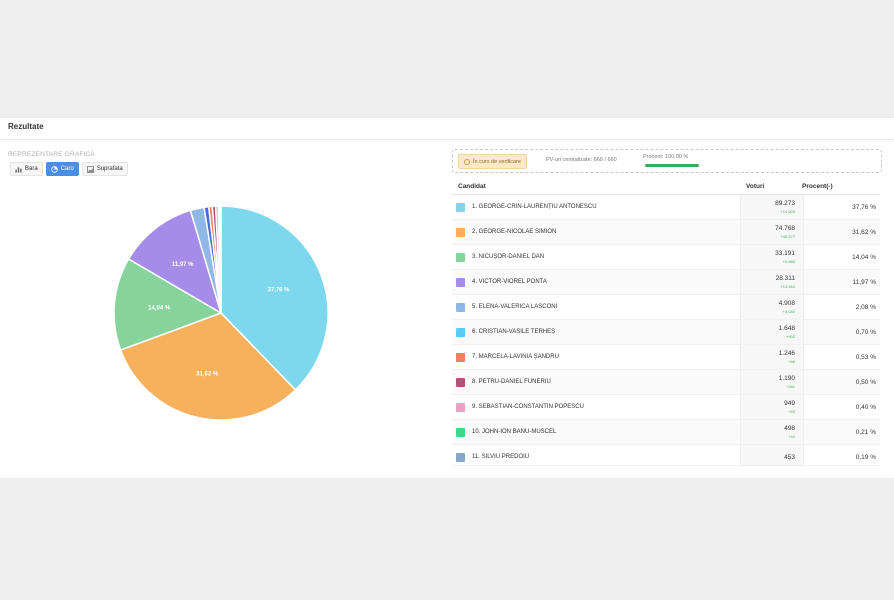 Image resolution: width=894 pixels, height=600 pixels. Describe the element at coordinates (514, 432) in the screenshot. I see `candidate-name: 10. JOHN-ION BANU-MUSCEL` at that location.